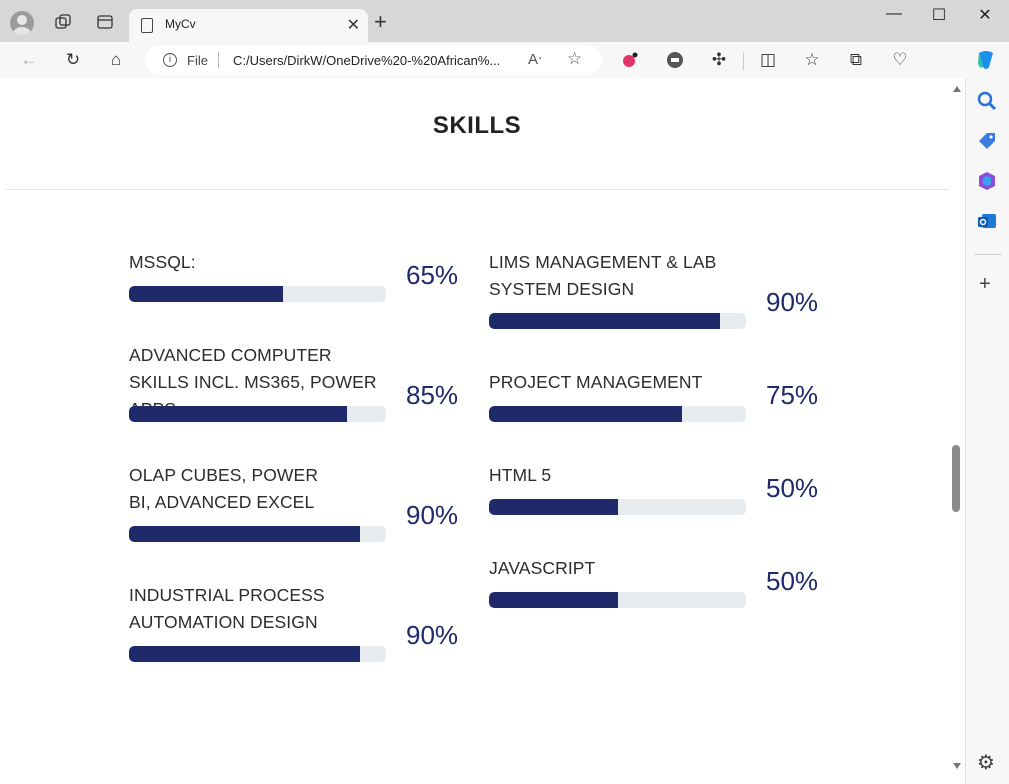 Image resolution: width=1009 pixels, height=784 pixels. I want to click on back-icon: ←, so click(29, 60).